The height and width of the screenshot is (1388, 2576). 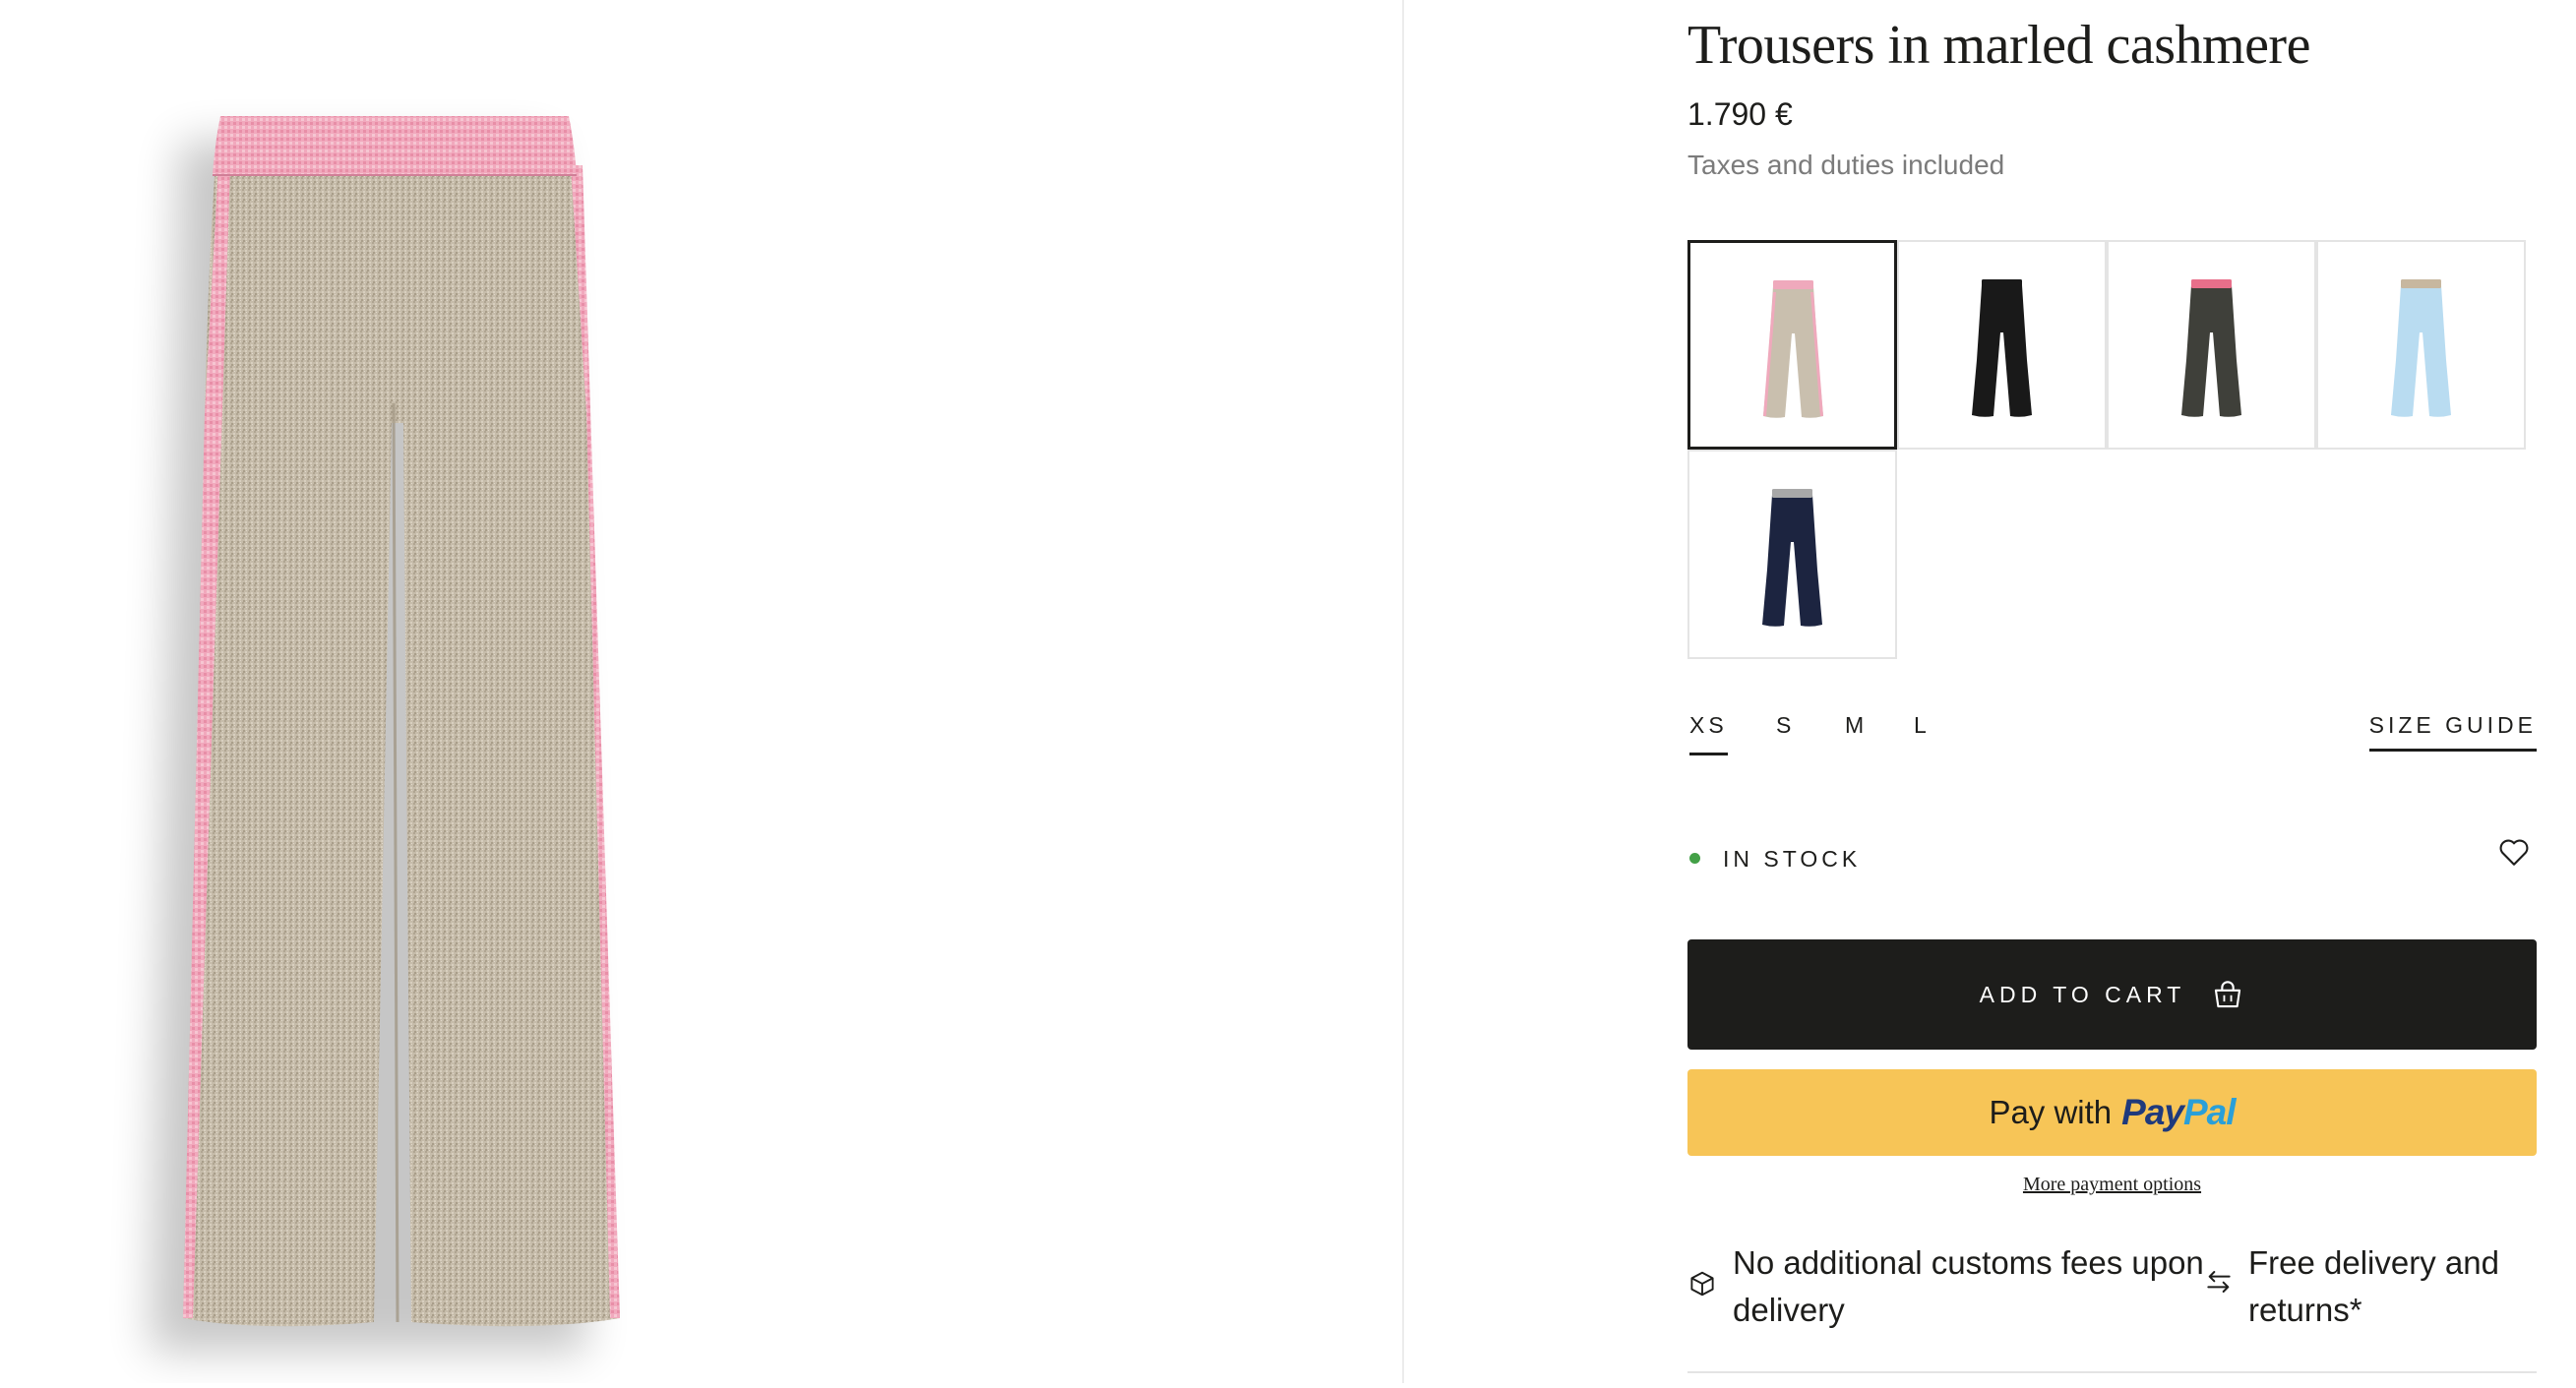 I want to click on paypal-logo-pay: Pay, so click(x=2152, y=1112).